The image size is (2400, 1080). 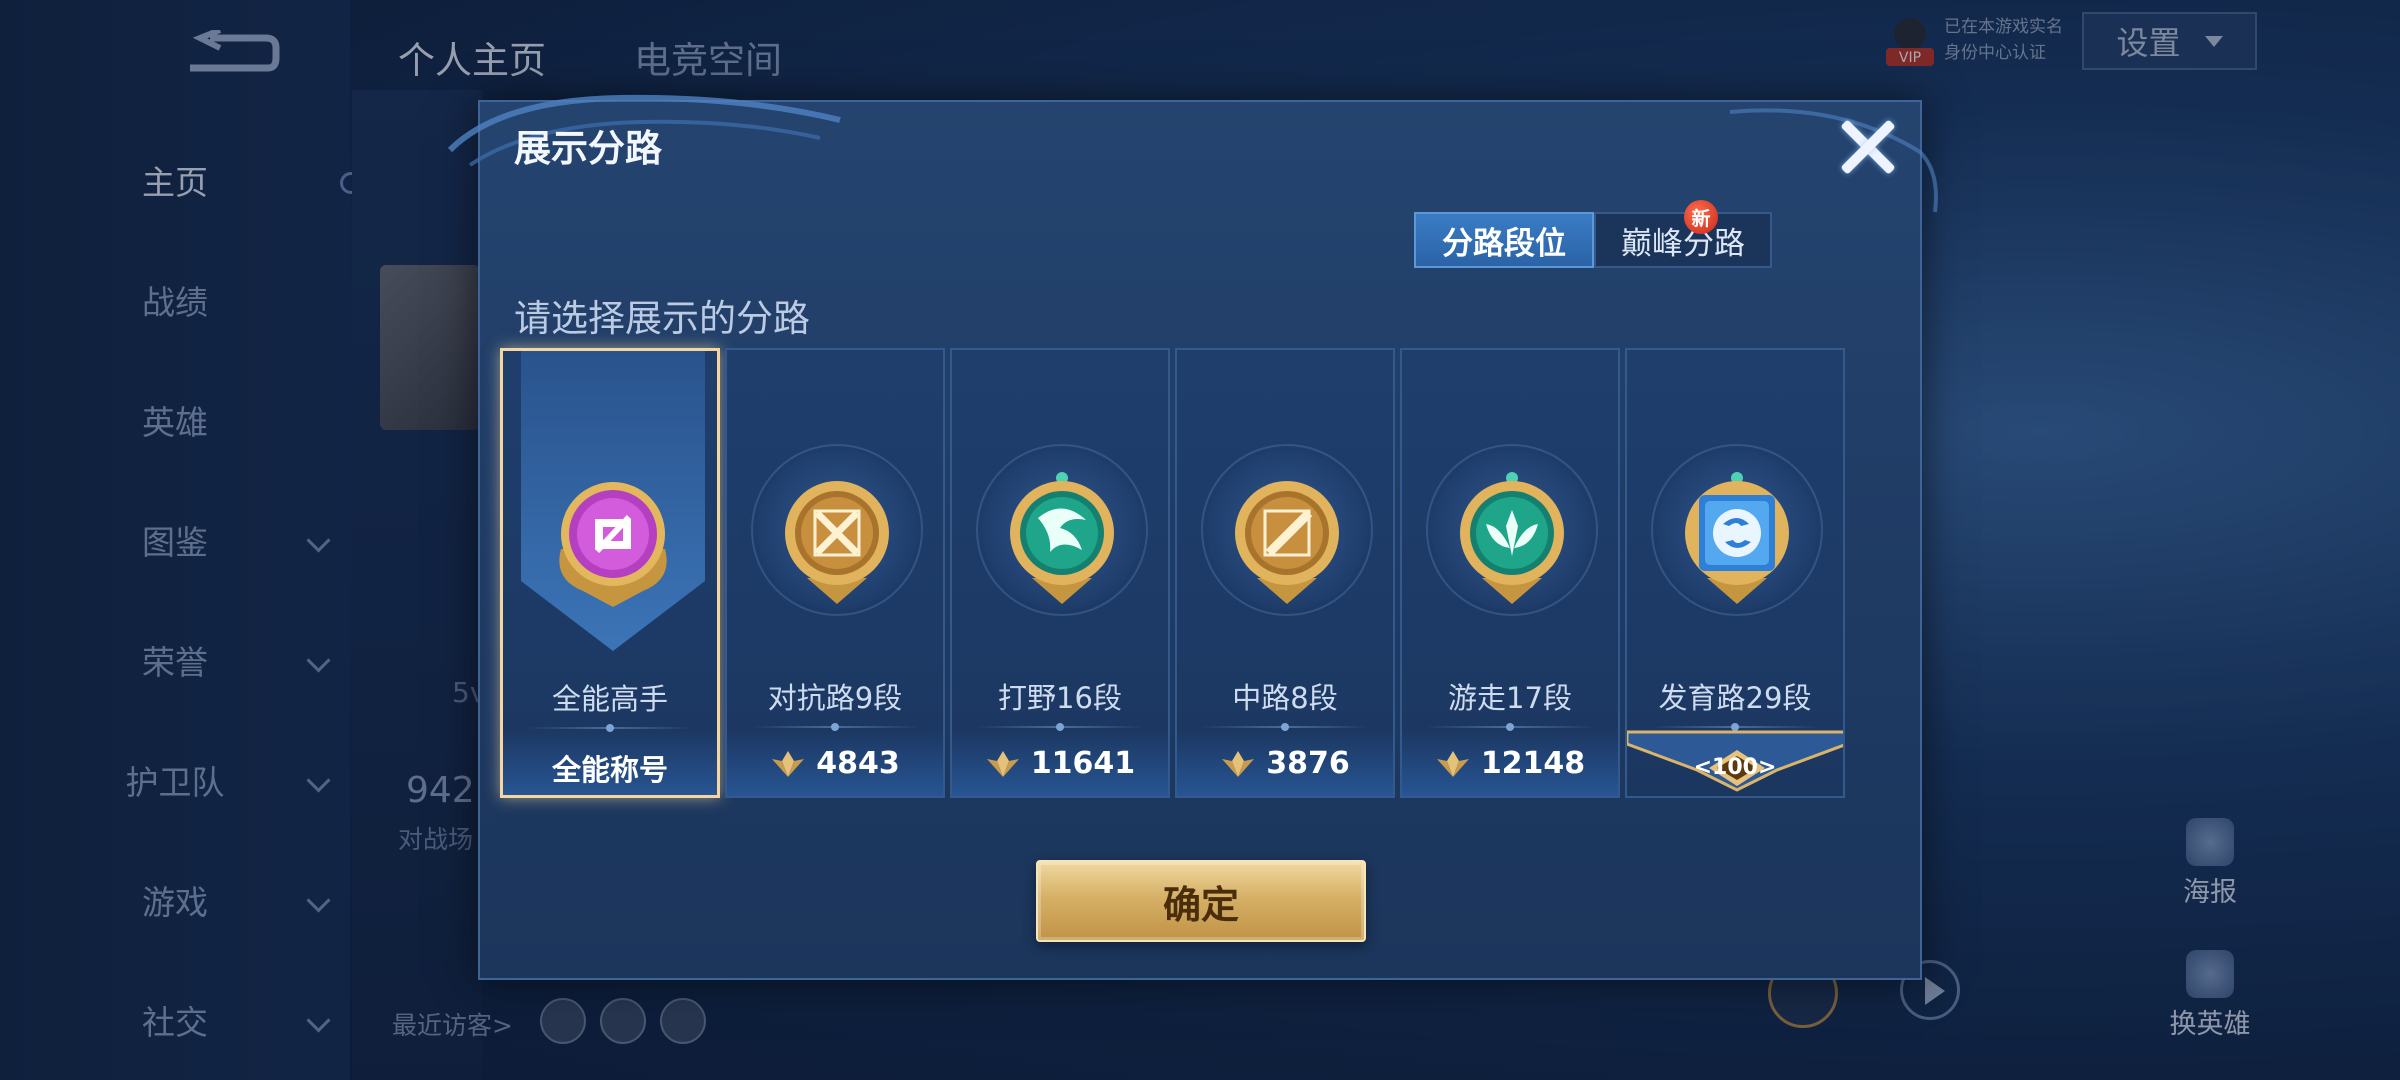 What do you see at coordinates (1285, 698) in the screenshot?
I see `lane-rank-label: 中路8段` at bounding box center [1285, 698].